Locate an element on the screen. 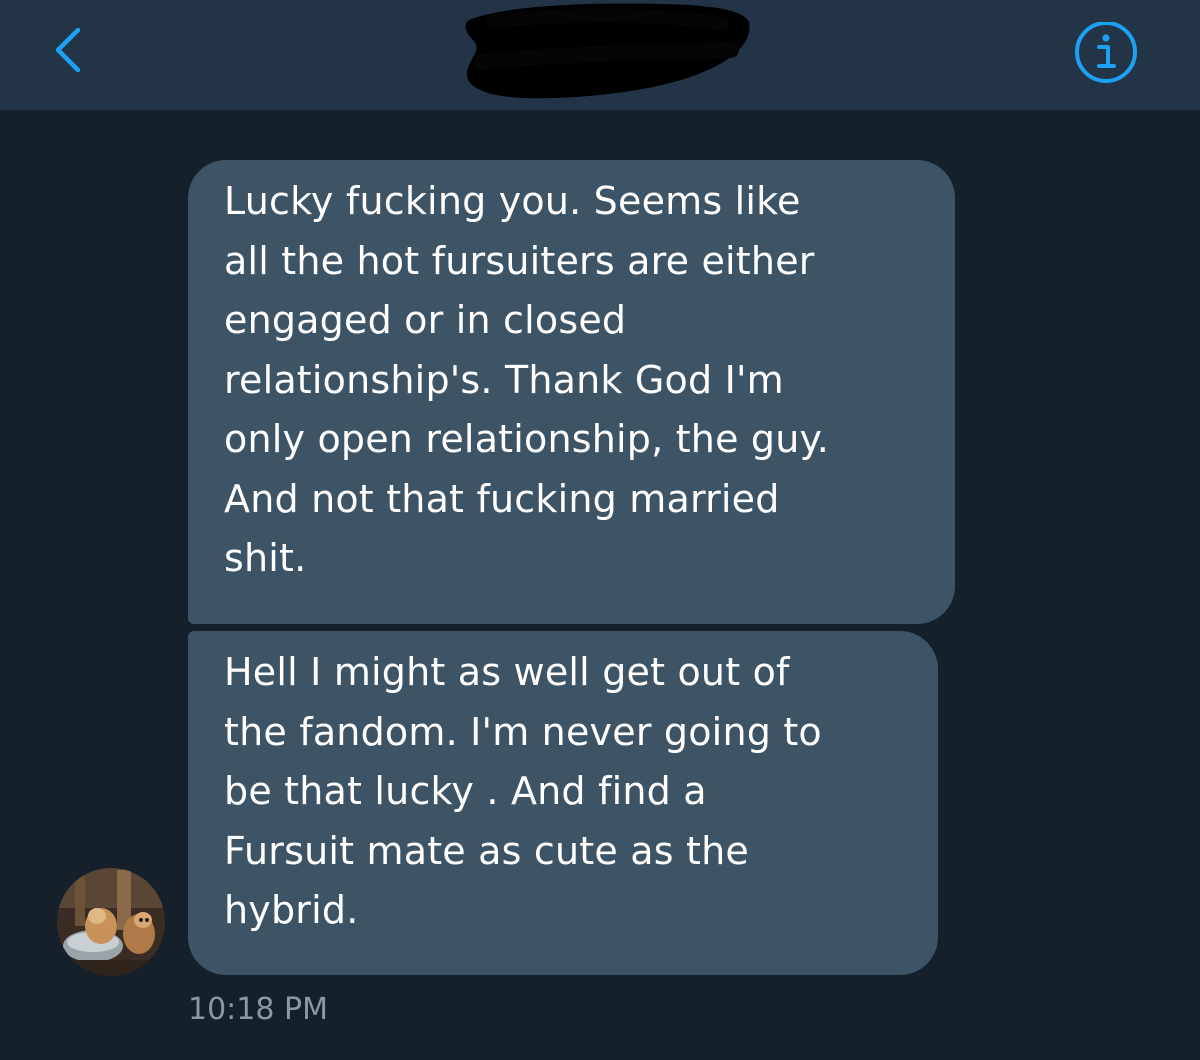 Image resolution: width=1200 pixels, height=1060 pixels. chevron-left-icon is located at coordinates (68, 50).